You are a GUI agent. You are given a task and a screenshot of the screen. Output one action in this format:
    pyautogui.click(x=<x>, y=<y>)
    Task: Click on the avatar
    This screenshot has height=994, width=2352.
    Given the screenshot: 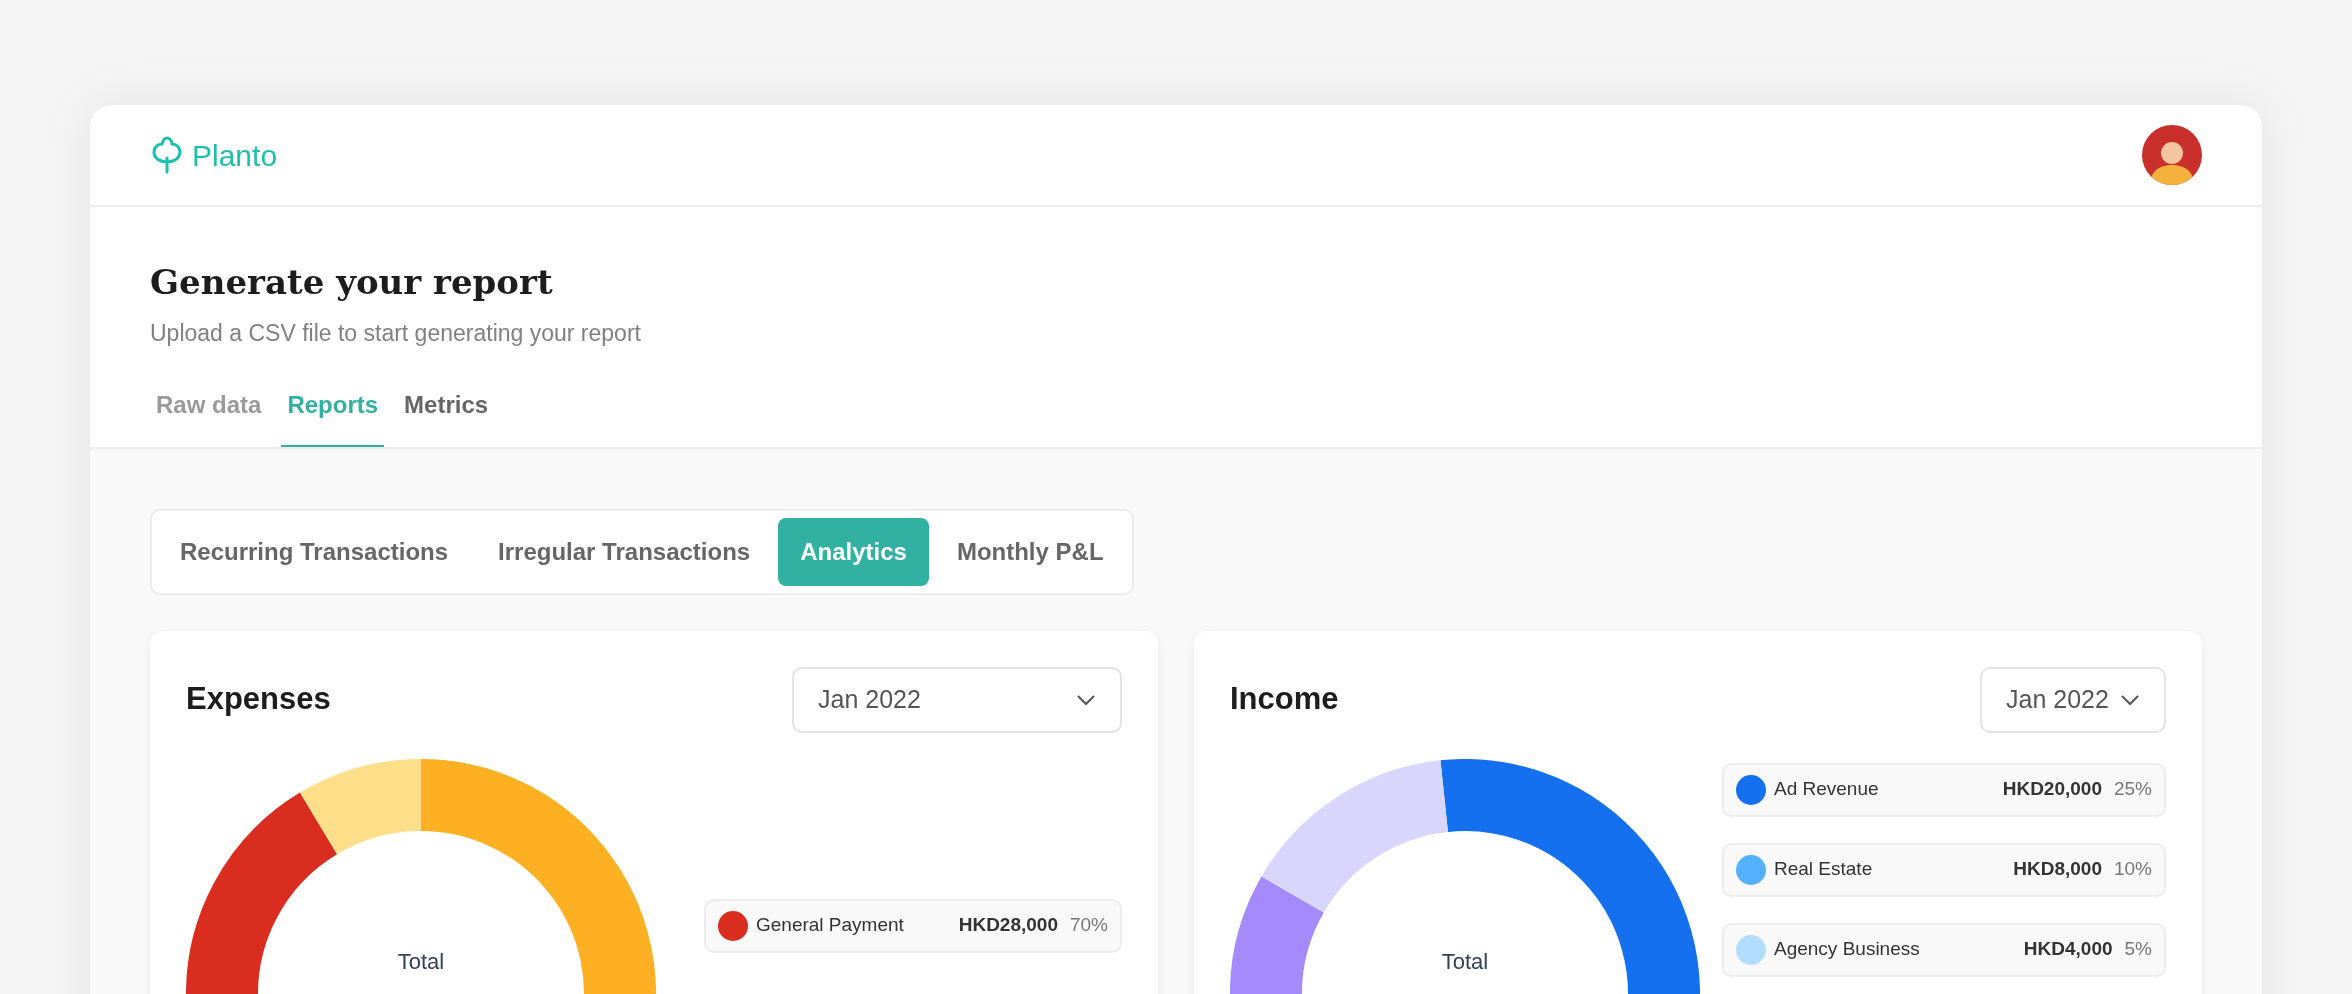 What is the action you would take?
    pyautogui.click(x=2172, y=155)
    